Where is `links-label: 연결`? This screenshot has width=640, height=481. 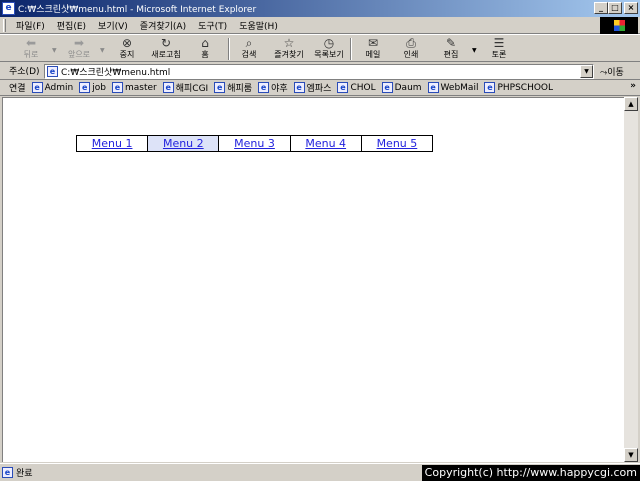 links-label: 연결 is located at coordinates (17, 89).